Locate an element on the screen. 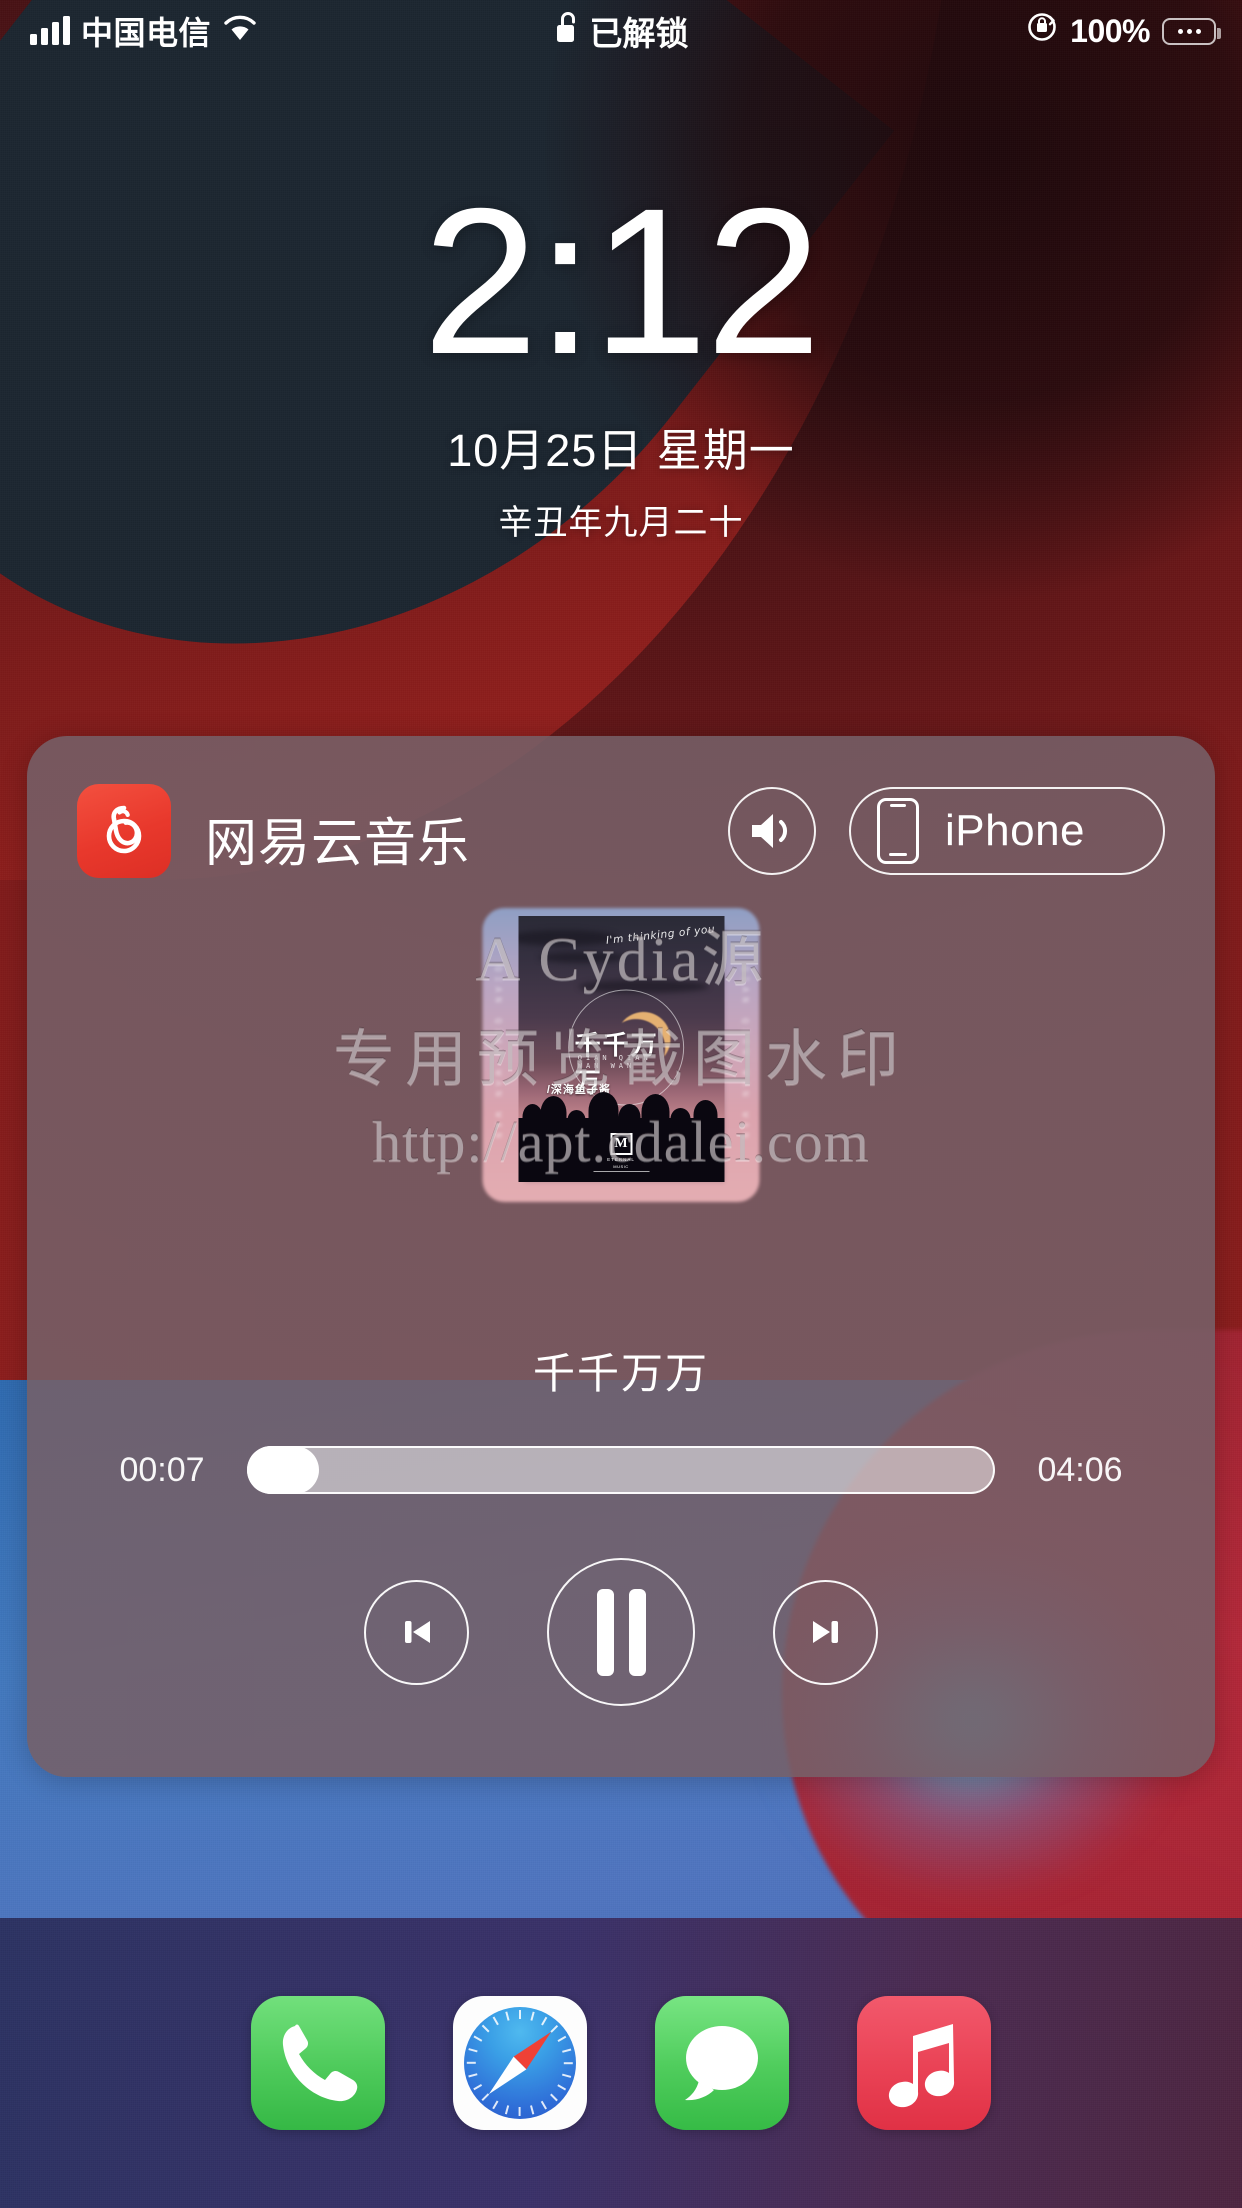 The image size is (1242, 2208). audio-route-label: iPhone is located at coordinates (1015, 830).